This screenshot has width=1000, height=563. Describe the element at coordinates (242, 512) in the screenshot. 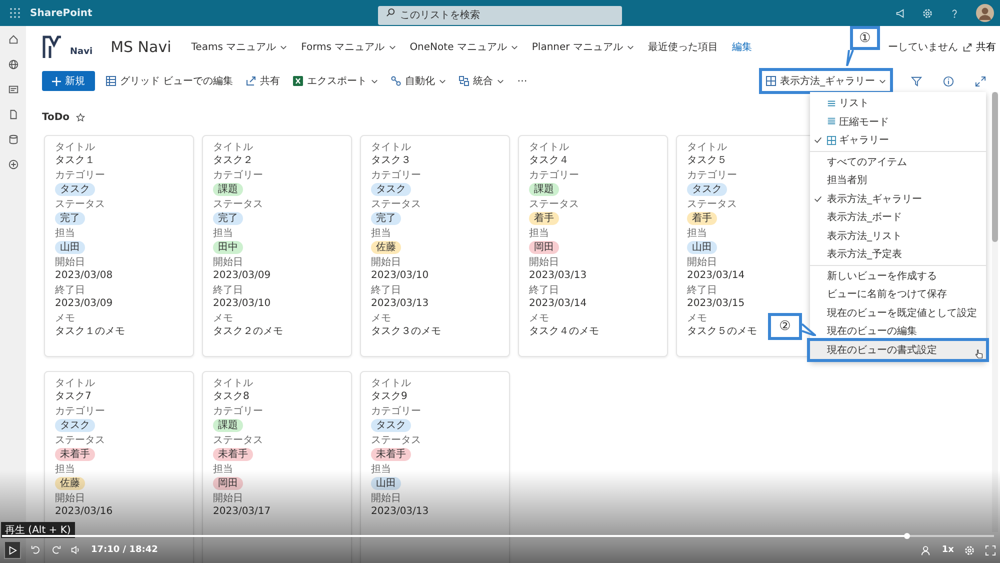

I see `field-value: 2023/03/17` at that location.